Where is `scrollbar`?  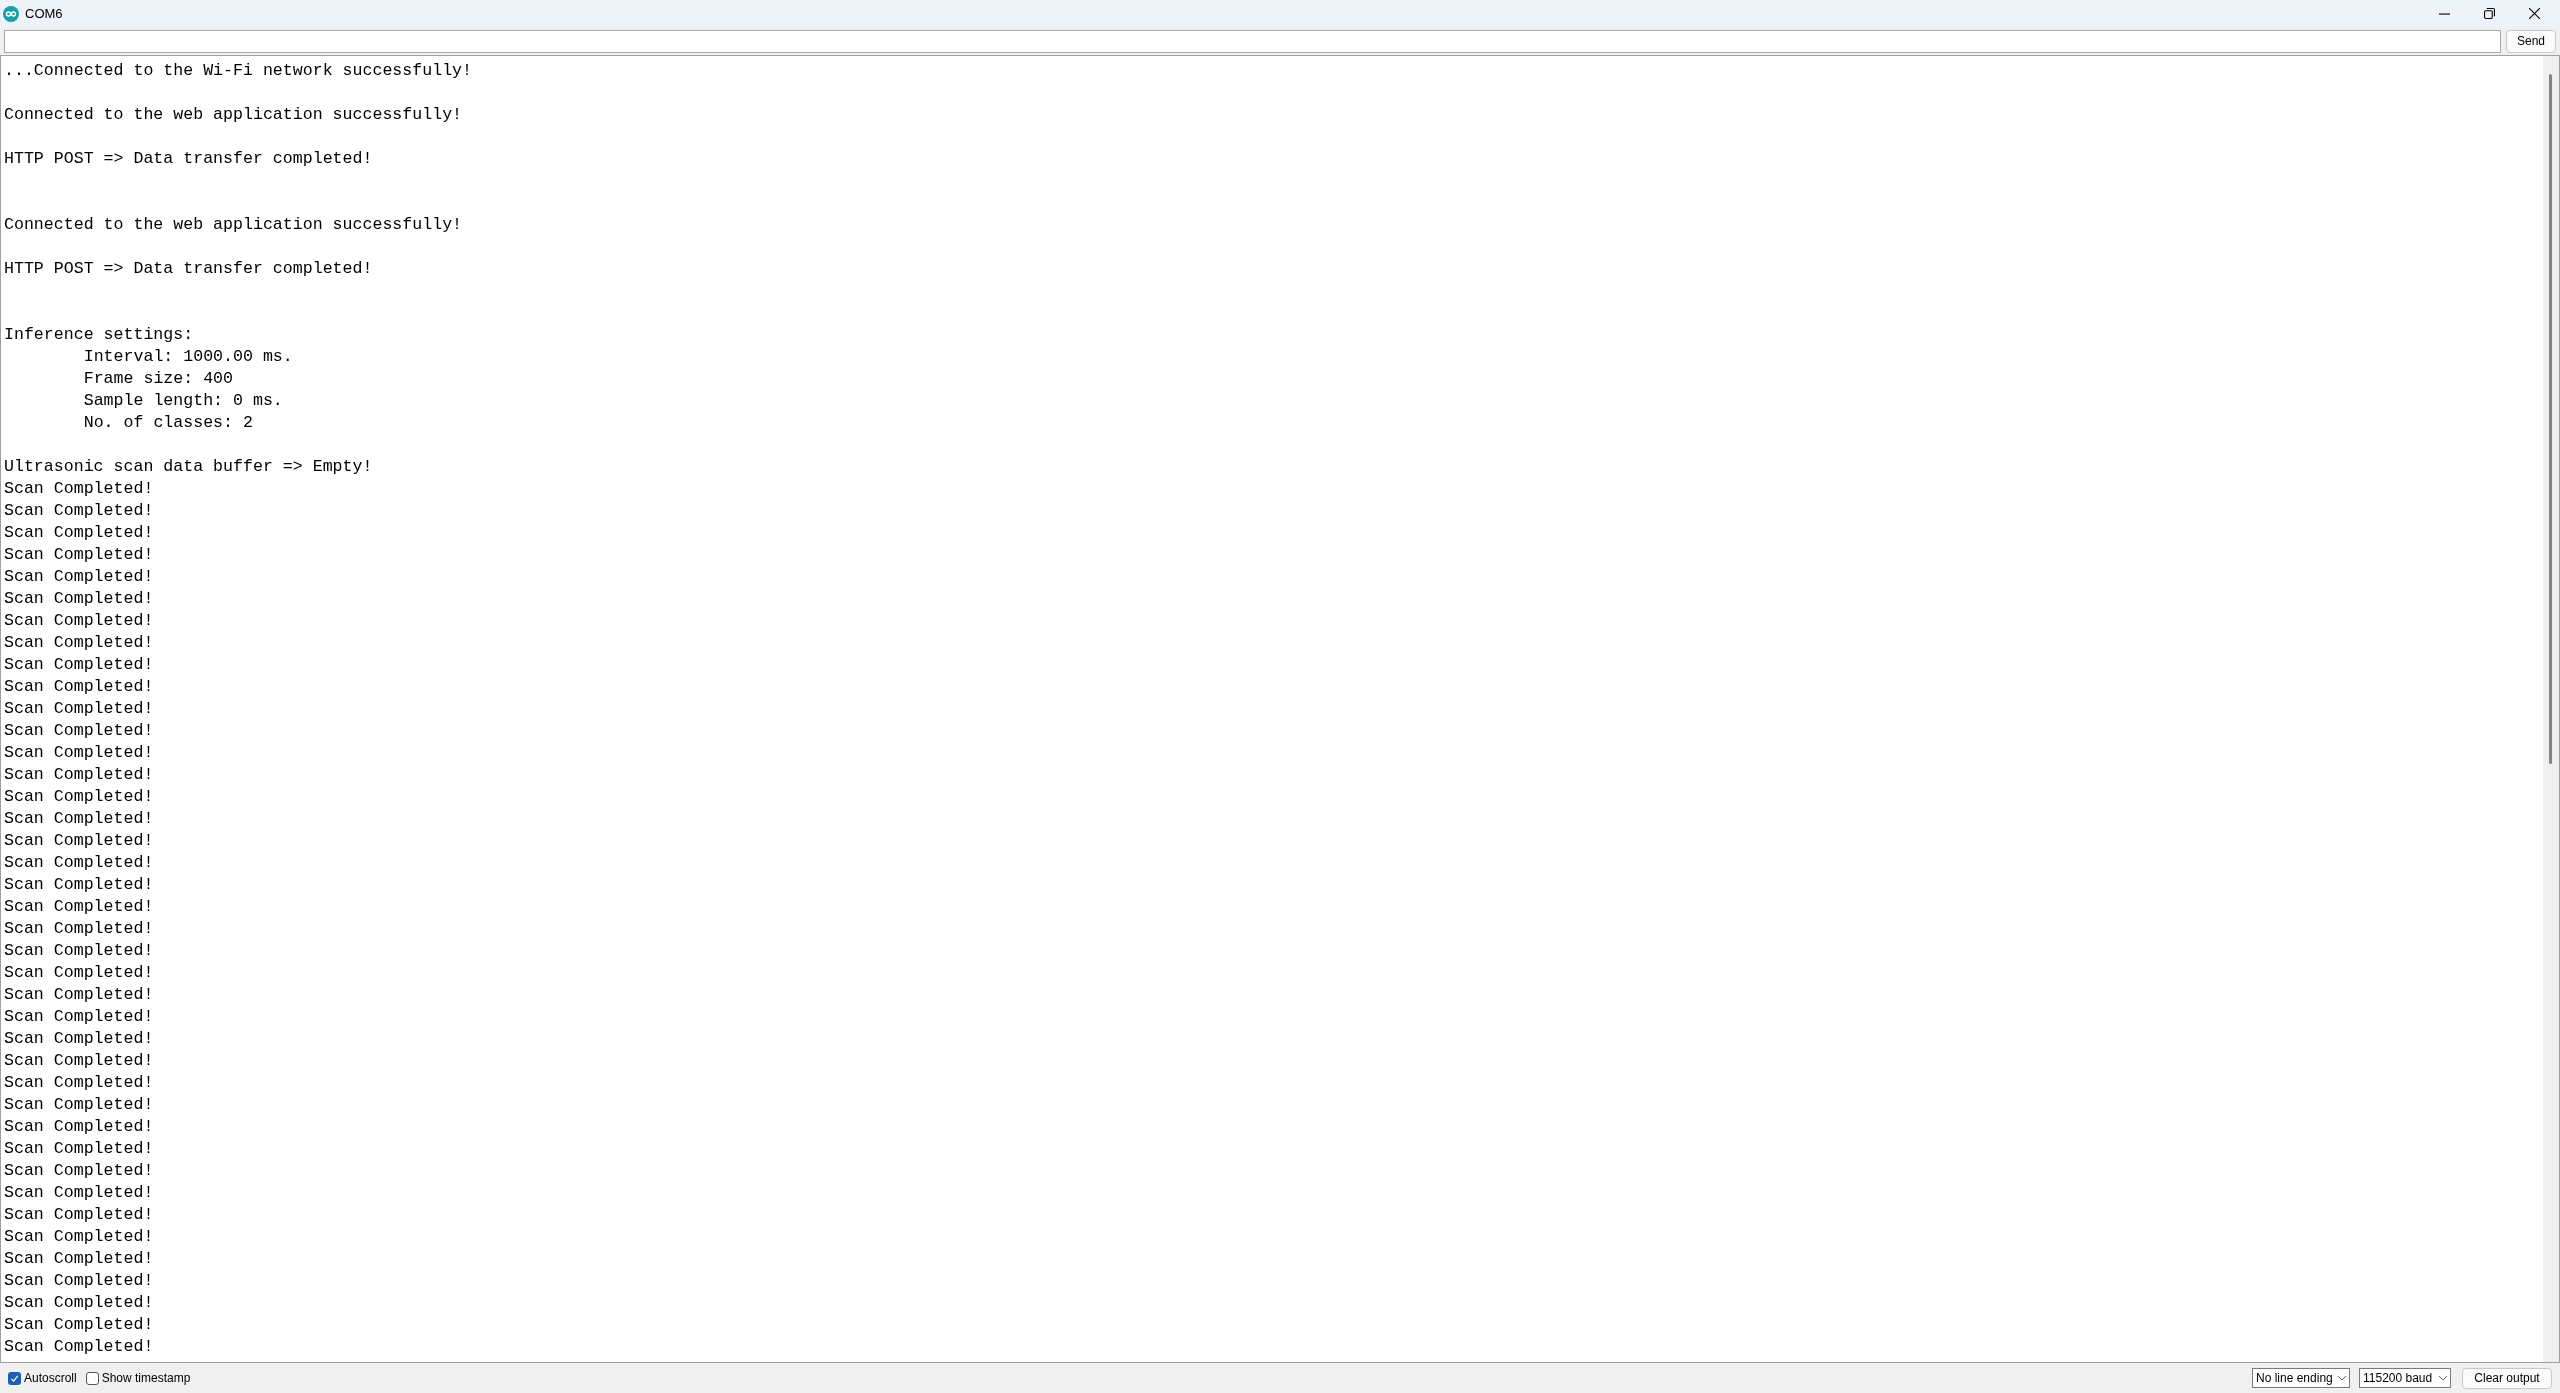
scrollbar is located at coordinates (2551, 709).